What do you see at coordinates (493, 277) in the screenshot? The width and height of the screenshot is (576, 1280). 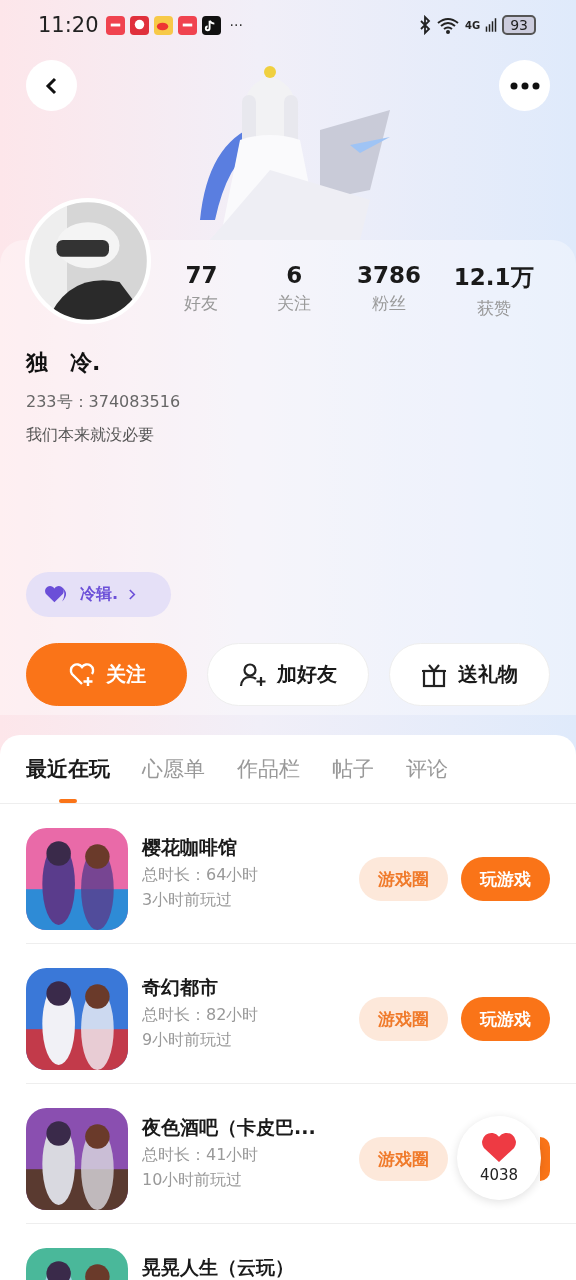 I see `stat-value: 12.1万` at bounding box center [493, 277].